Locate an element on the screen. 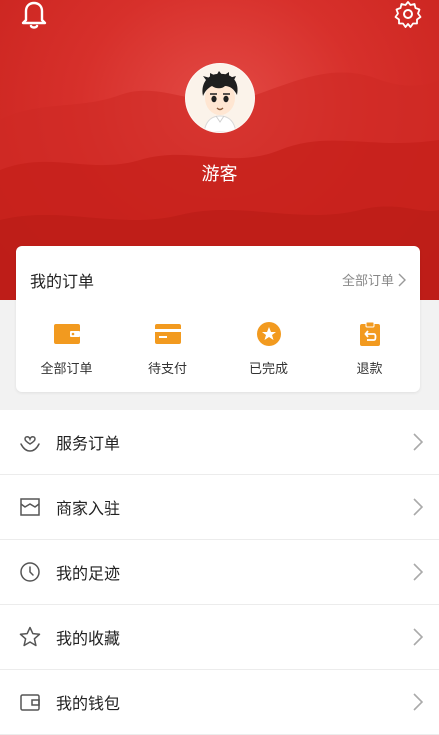  star-icon is located at coordinates (30, 636).